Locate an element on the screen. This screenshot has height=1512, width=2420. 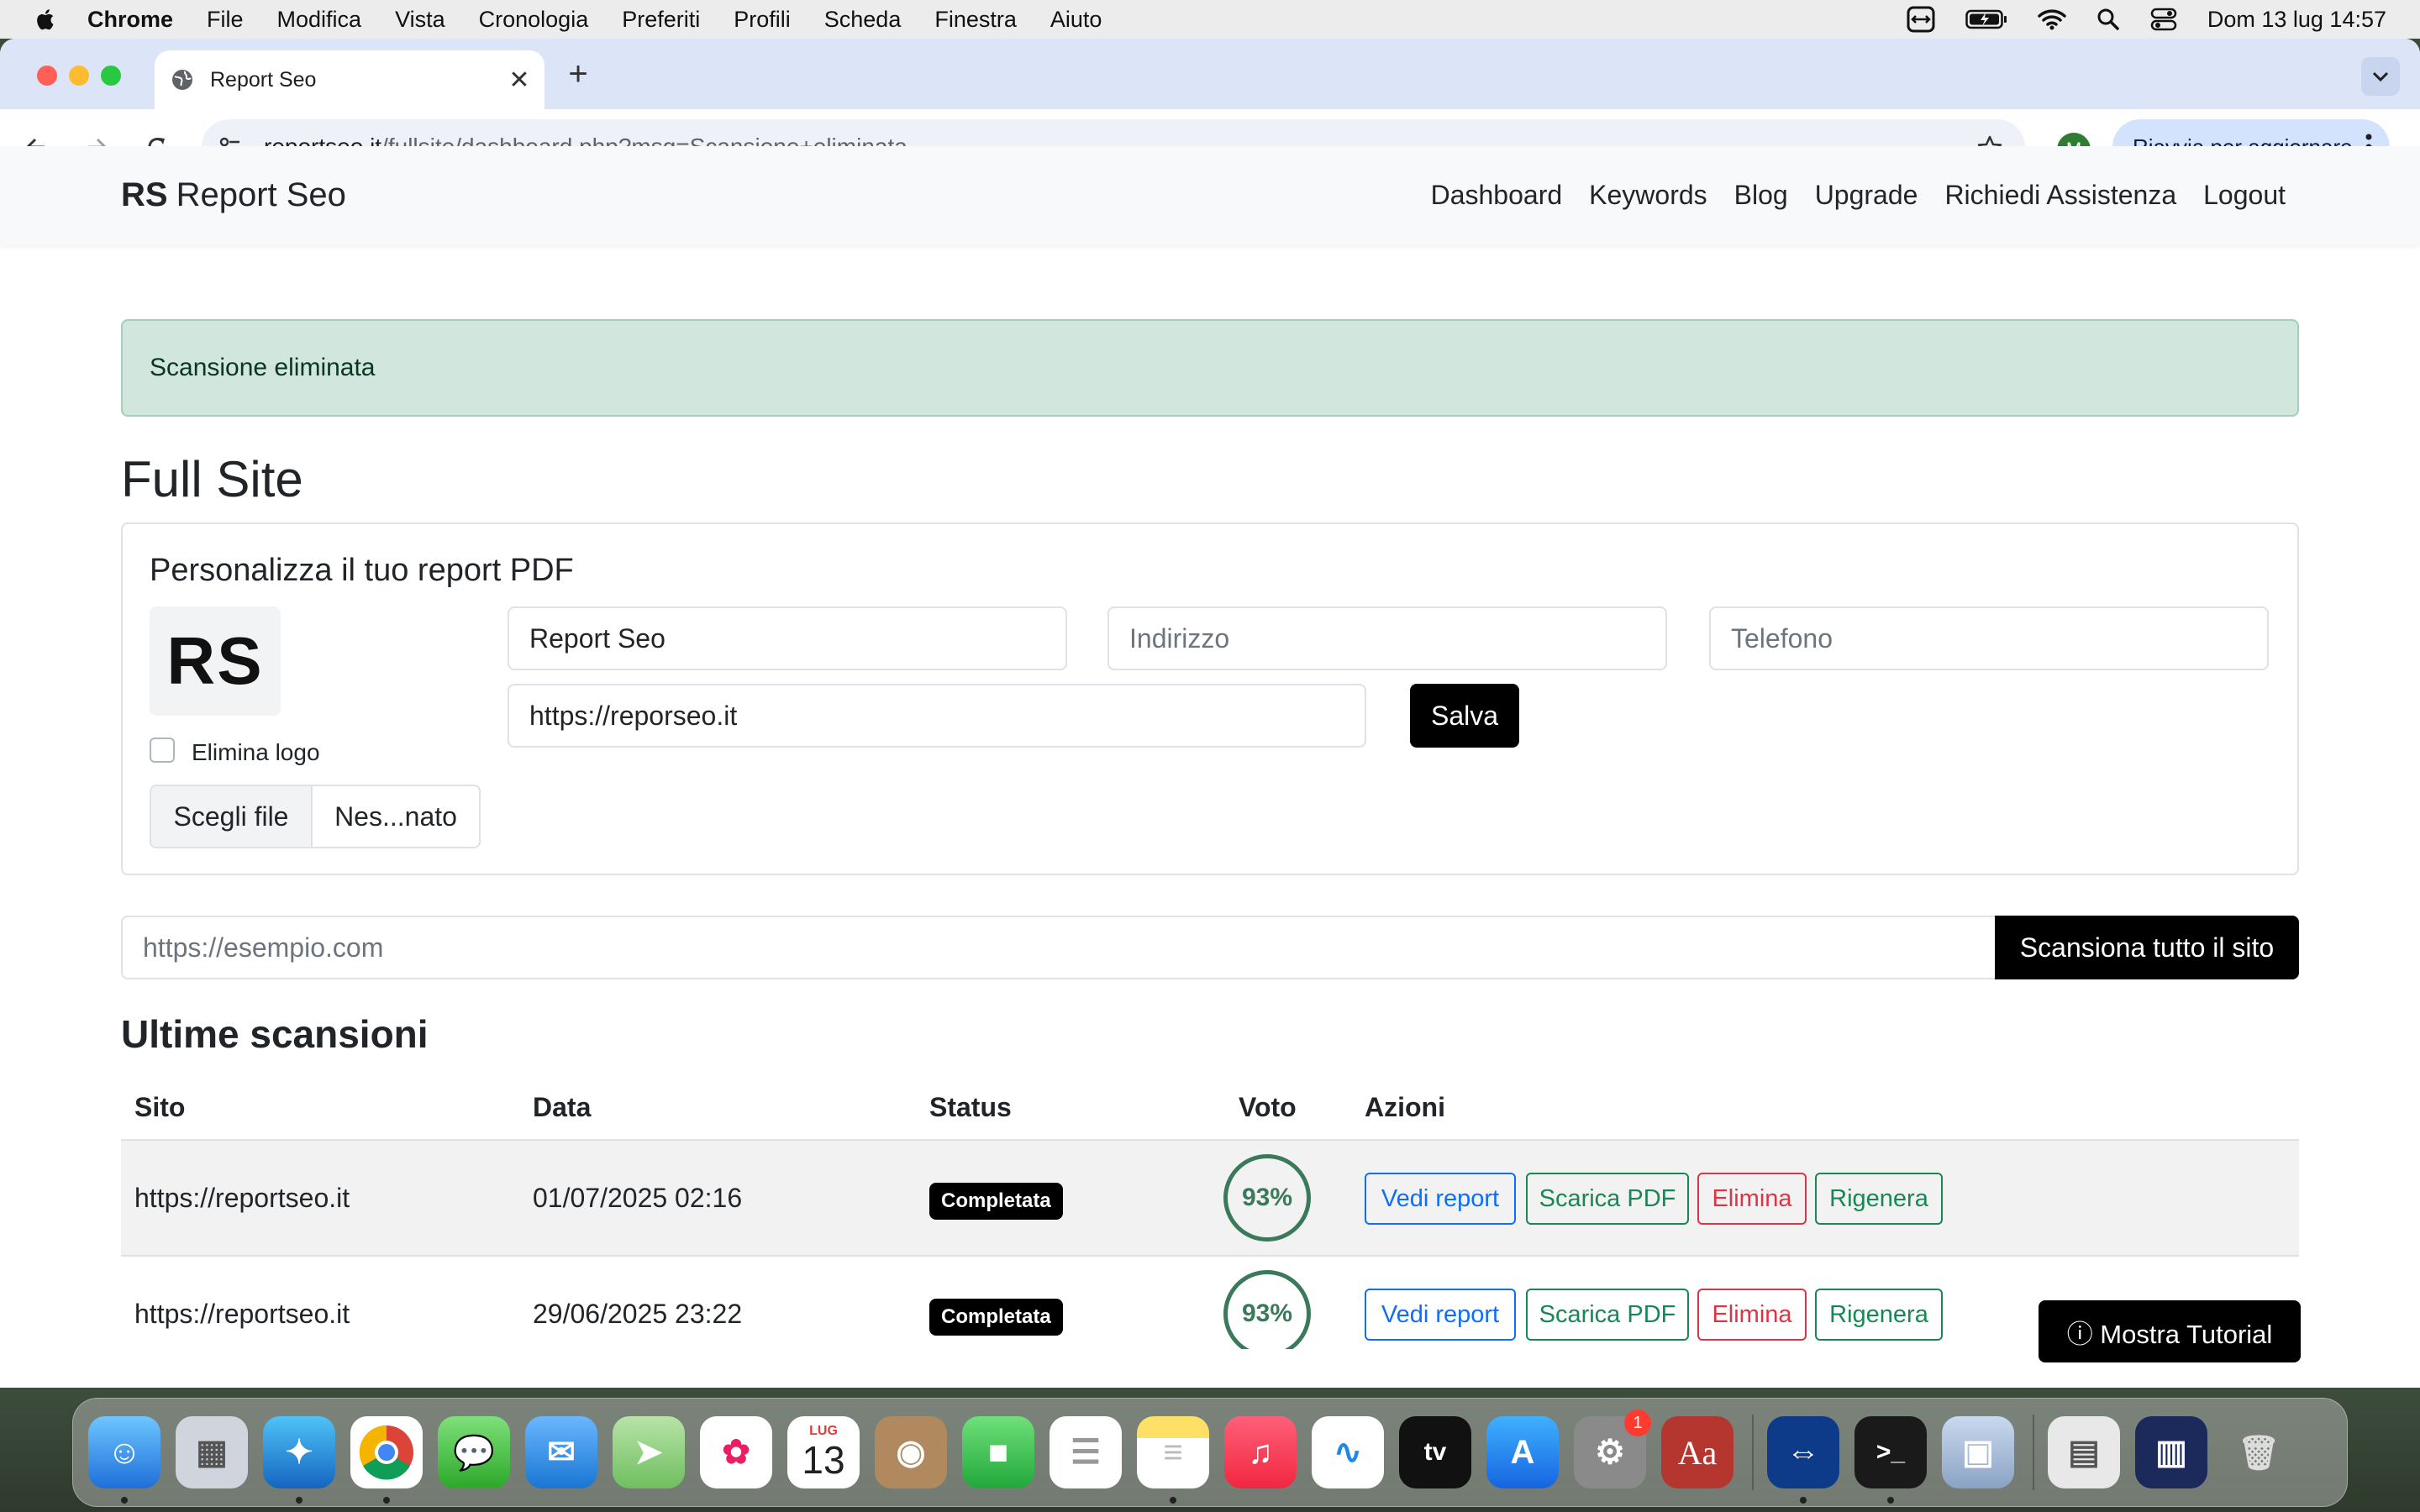
chrome-icon is located at coordinates (386, 1460).